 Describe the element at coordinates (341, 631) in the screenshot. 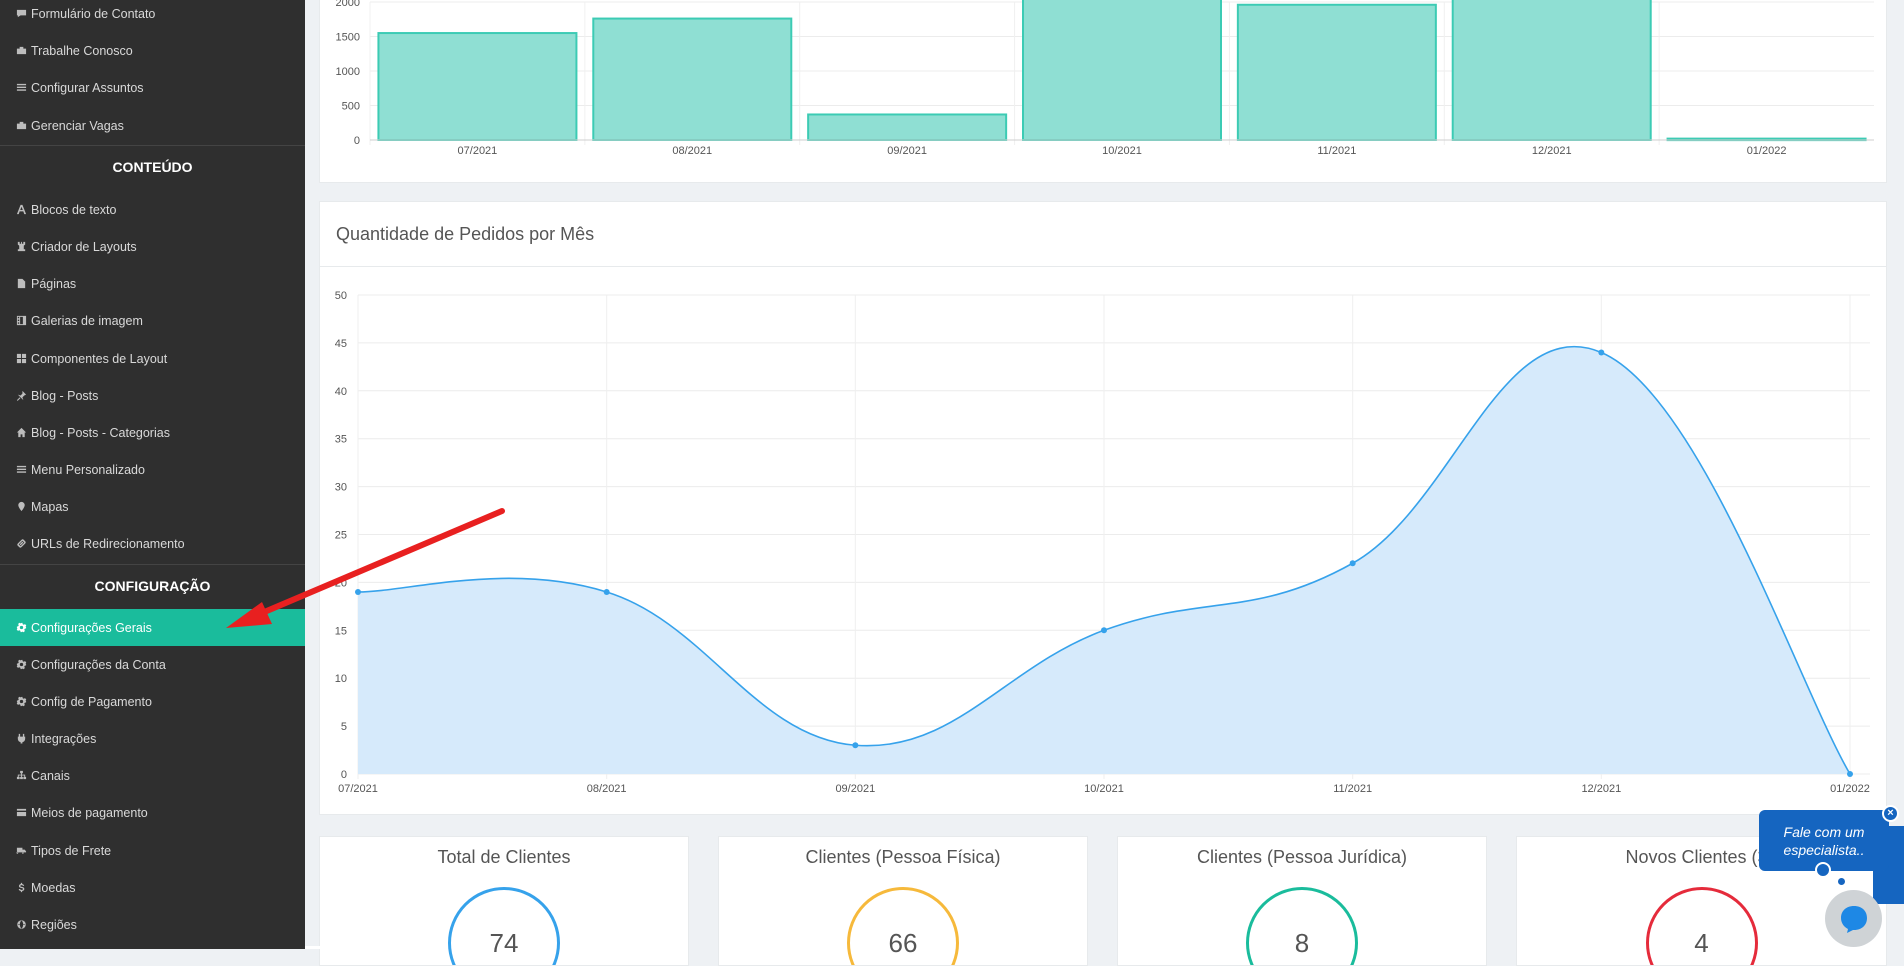

I see `line-y-tick: 15` at that location.